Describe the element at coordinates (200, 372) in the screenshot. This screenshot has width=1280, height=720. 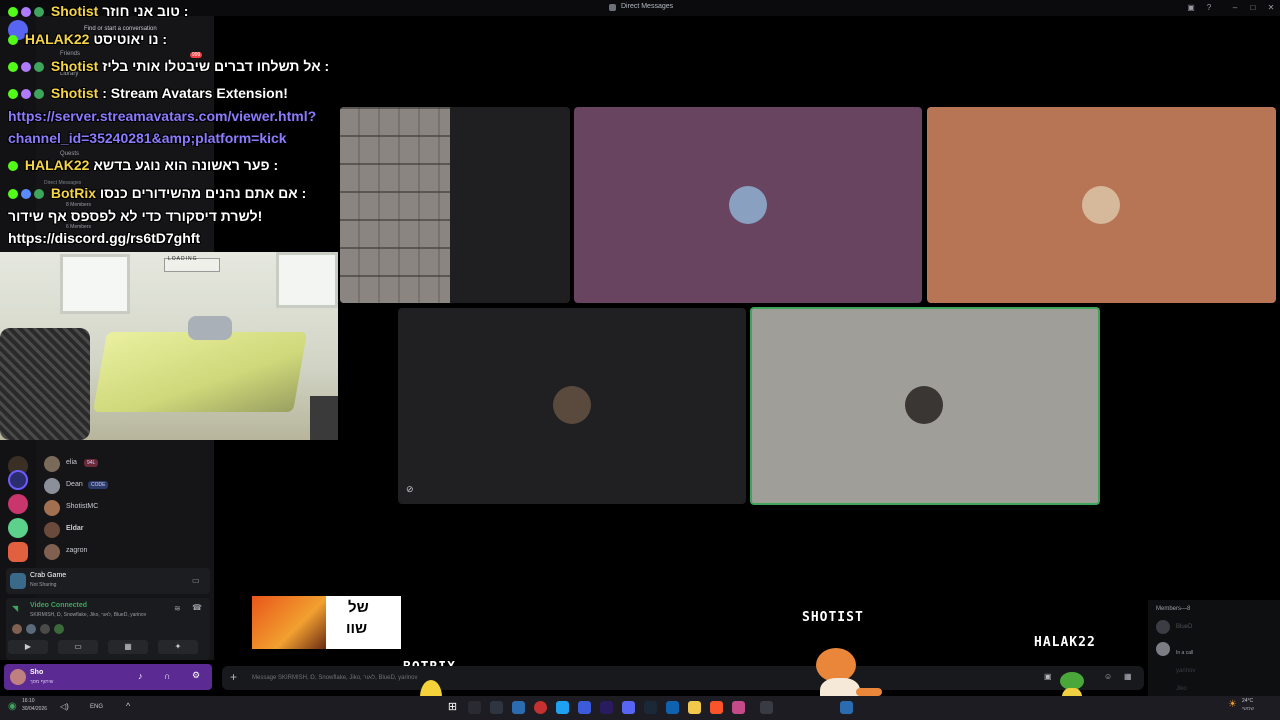
I see `bed` at that location.